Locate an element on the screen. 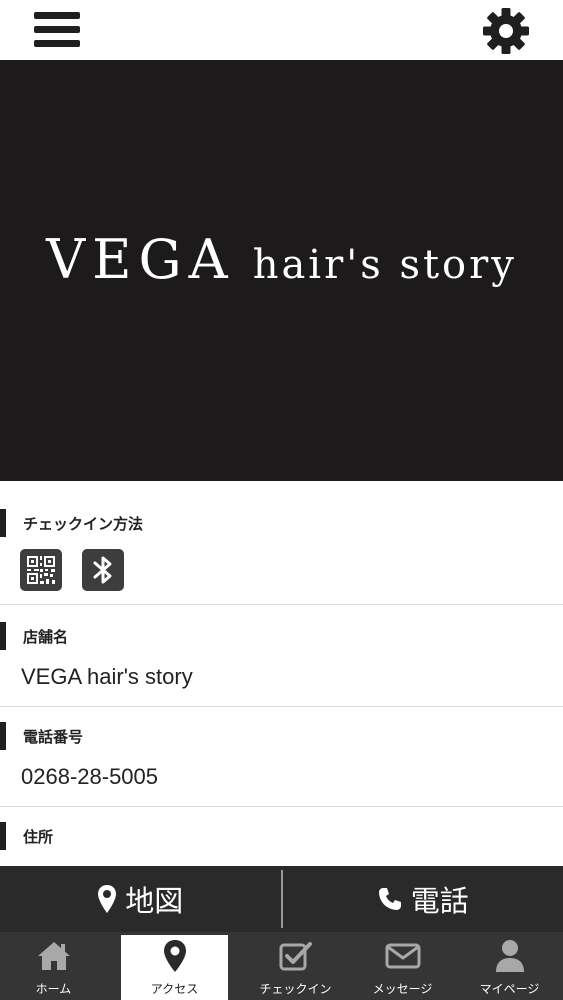 The image size is (563, 1000). section-title: 店舗名 is located at coordinates (46, 636).